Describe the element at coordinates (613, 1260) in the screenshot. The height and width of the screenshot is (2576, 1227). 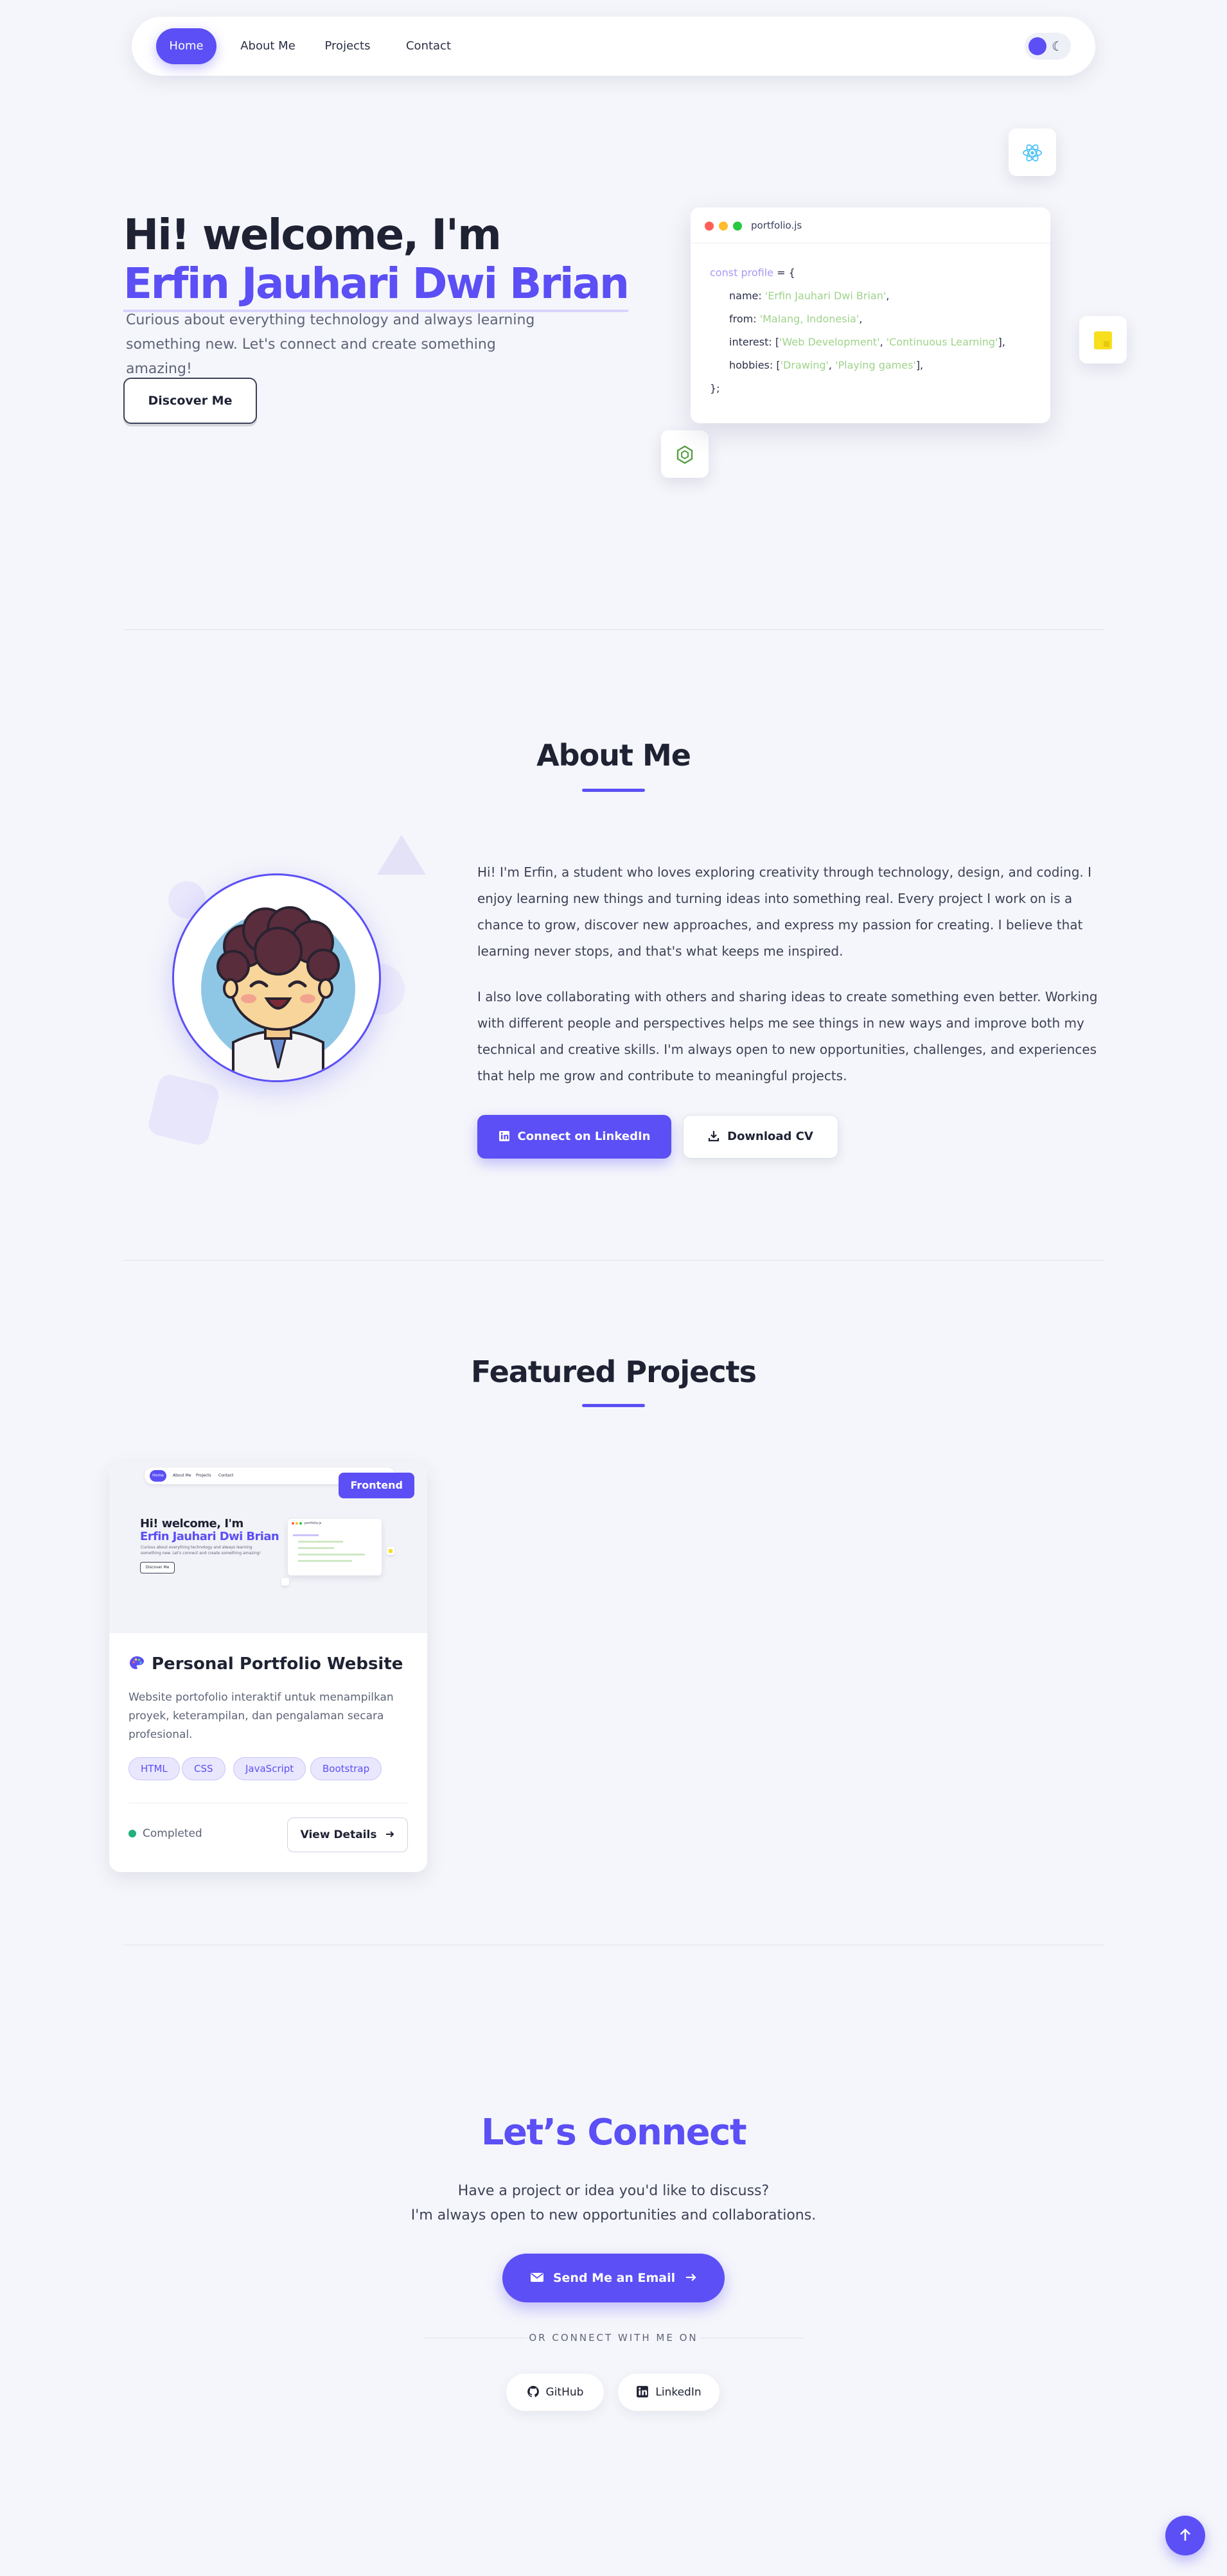
I see `section-divider` at that location.